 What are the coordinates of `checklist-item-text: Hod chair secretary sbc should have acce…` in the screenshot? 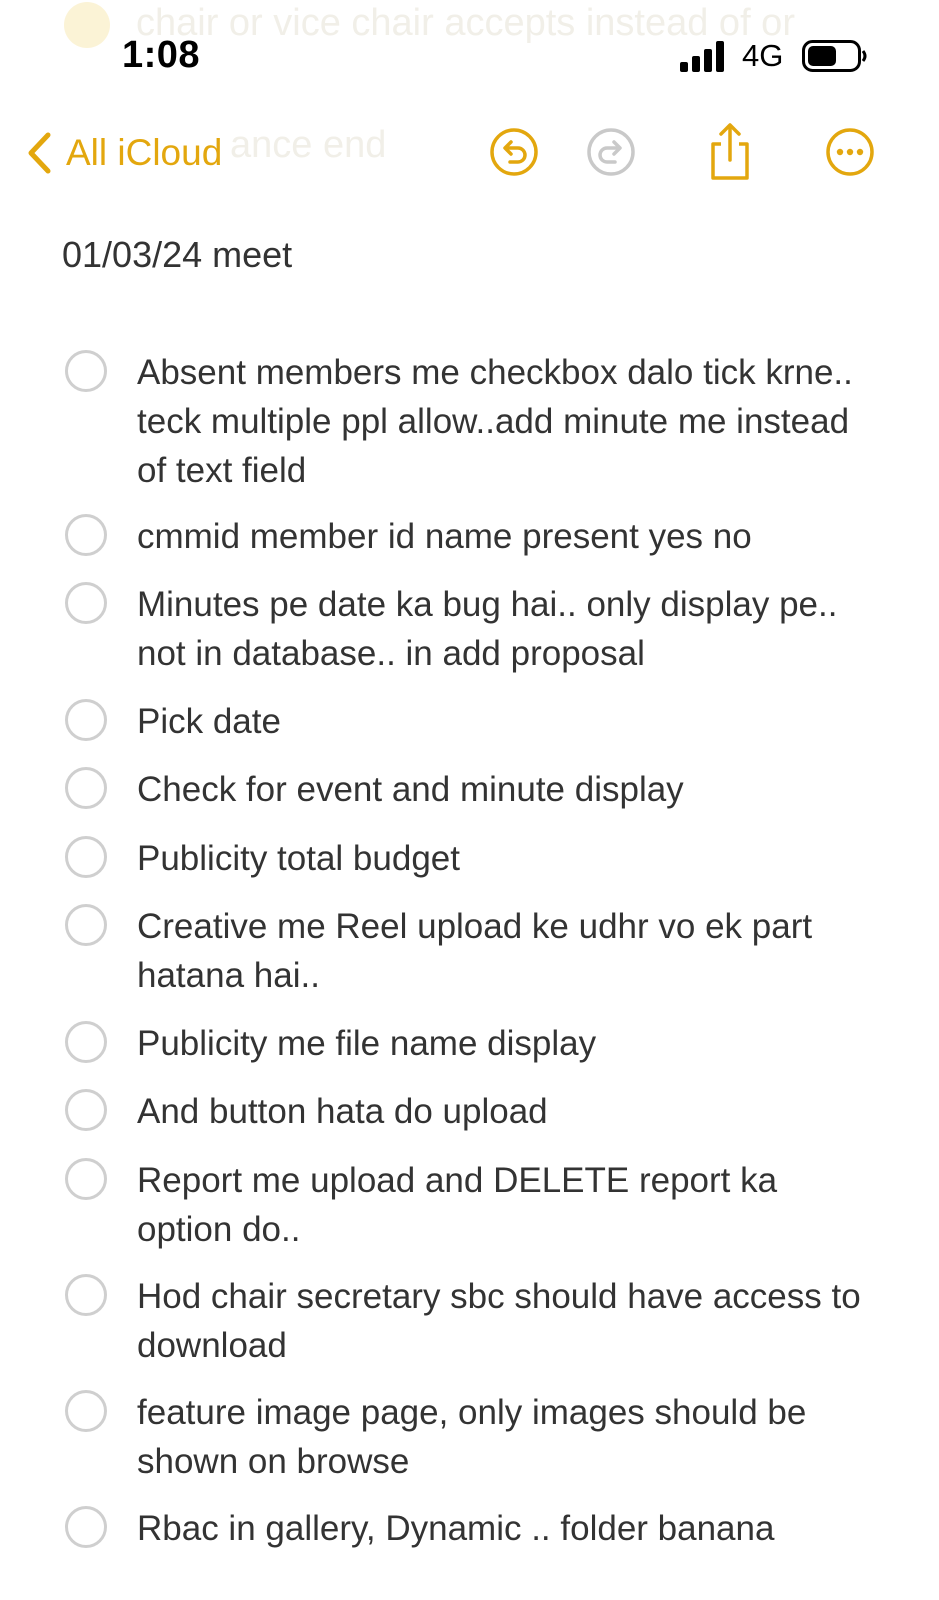 It's located at (507, 1321).